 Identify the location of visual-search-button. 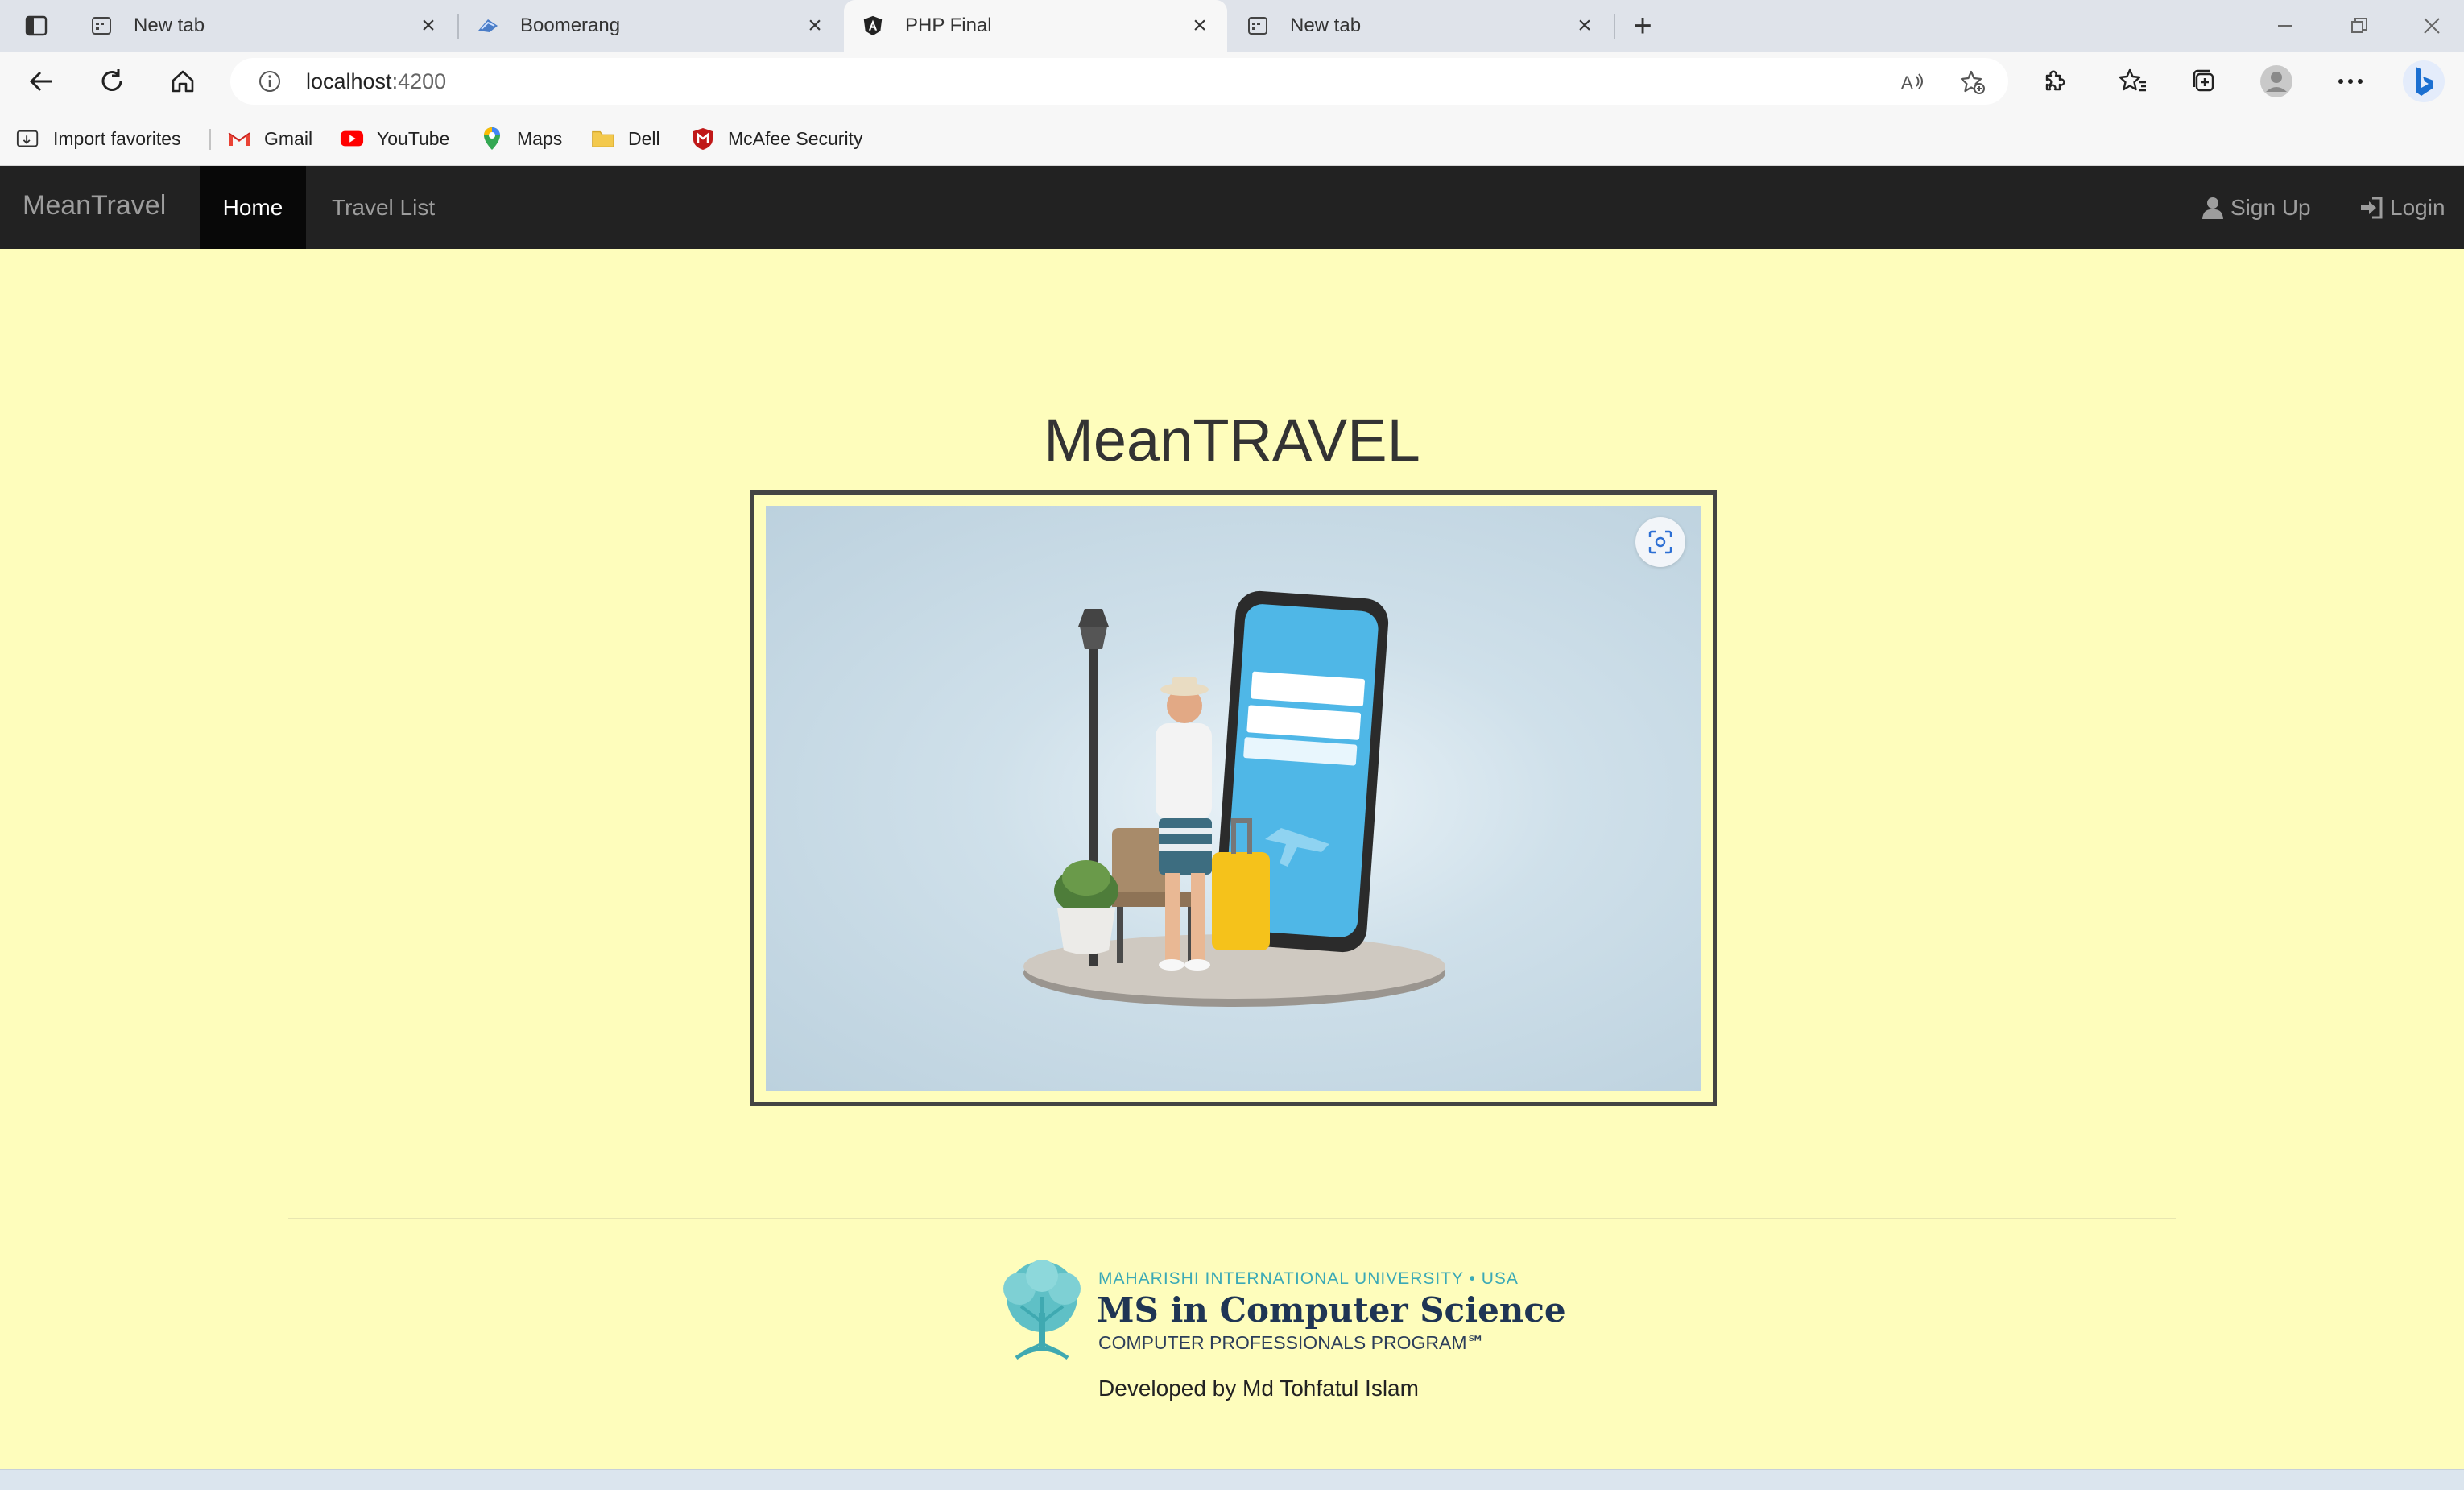
(1660, 542).